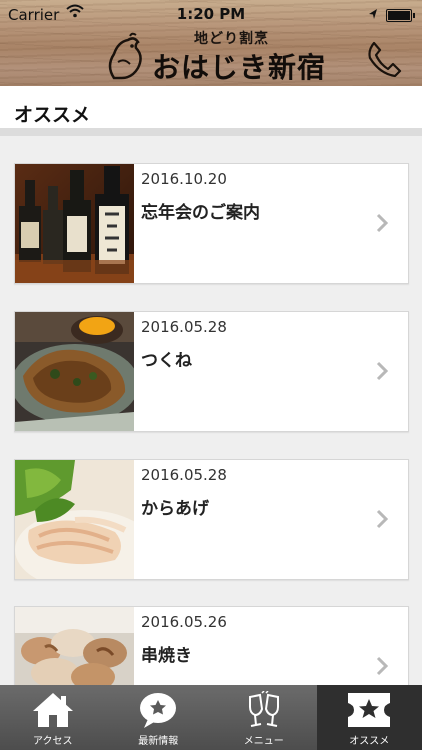 The image size is (422, 750). I want to click on item-date: 2016.05.26, so click(184, 622).